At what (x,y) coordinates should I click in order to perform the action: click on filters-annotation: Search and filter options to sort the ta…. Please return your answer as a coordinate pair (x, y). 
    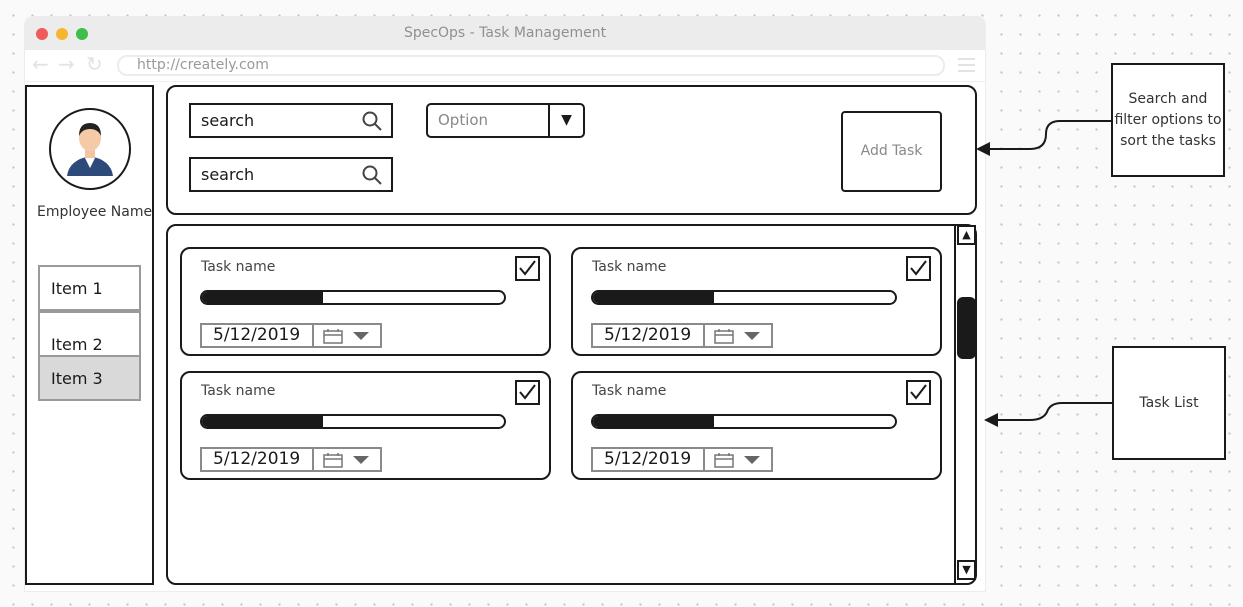
    Looking at the image, I should click on (1168, 120).